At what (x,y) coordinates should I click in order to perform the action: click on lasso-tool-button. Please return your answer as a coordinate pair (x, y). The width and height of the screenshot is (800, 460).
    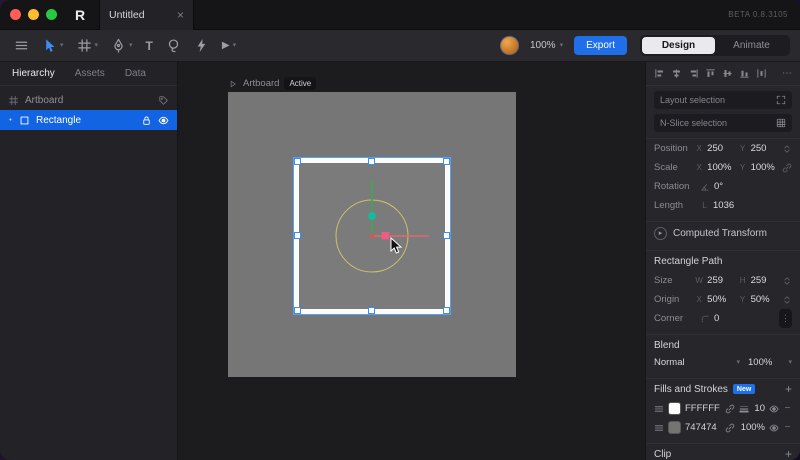
    Looking at the image, I should click on (173, 45).